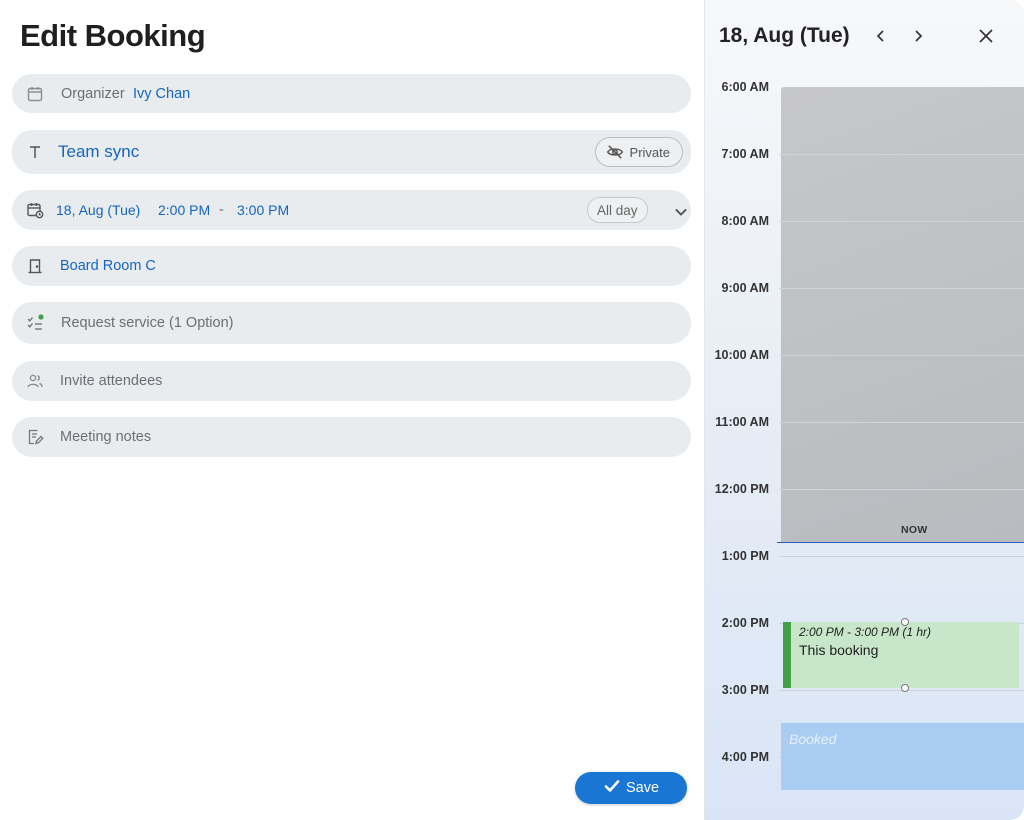 This screenshot has width=1024, height=820. I want to click on now-label: NOW, so click(914, 530).